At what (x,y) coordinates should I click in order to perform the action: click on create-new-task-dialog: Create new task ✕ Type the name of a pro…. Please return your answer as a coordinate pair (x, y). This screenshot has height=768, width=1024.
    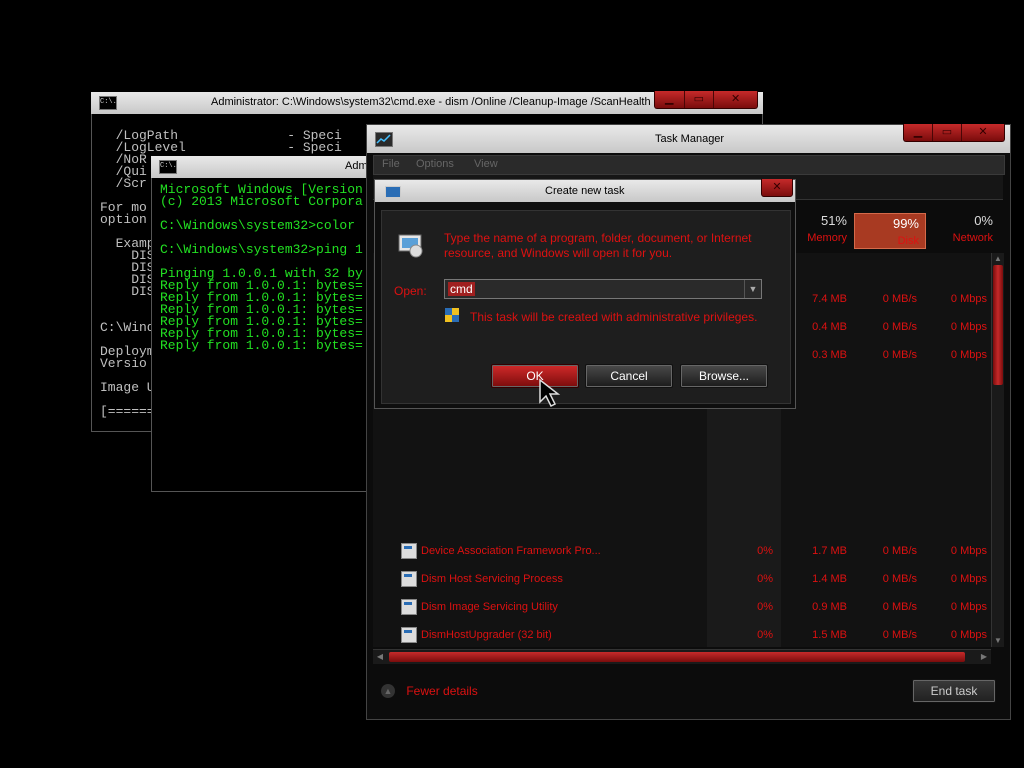
    Looking at the image, I should click on (585, 294).